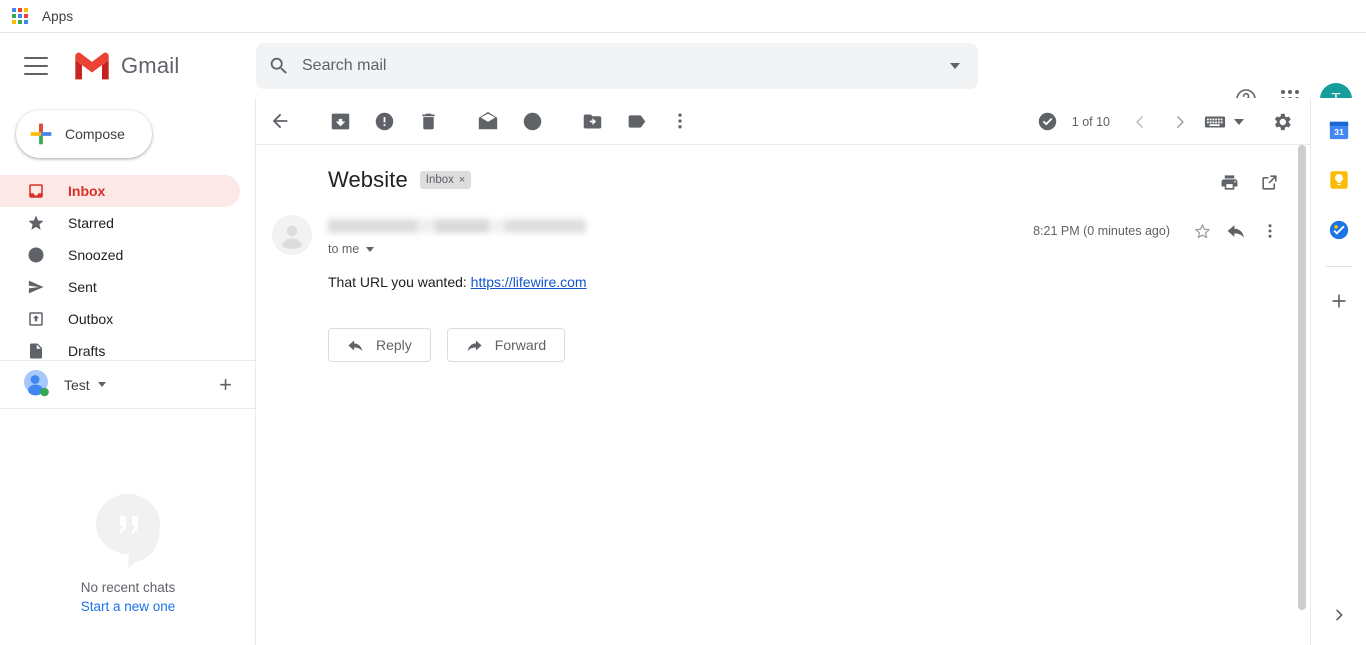  What do you see at coordinates (1338, 266) in the screenshot?
I see `rail-divider` at bounding box center [1338, 266].